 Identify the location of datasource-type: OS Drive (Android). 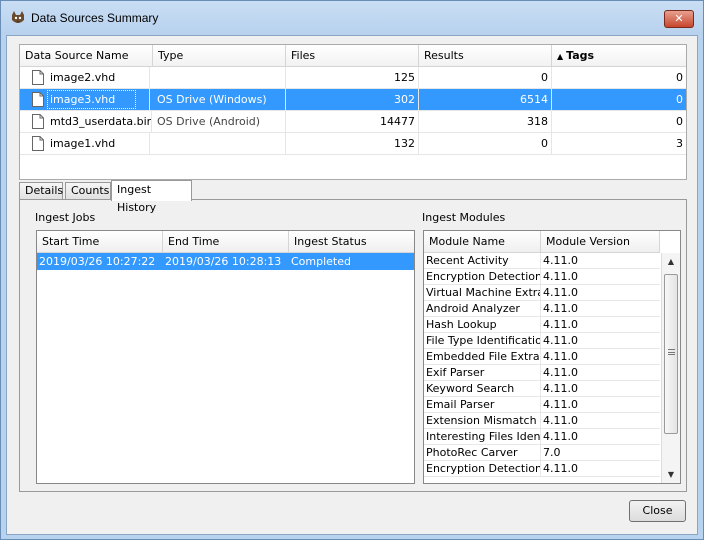
(219, 122).